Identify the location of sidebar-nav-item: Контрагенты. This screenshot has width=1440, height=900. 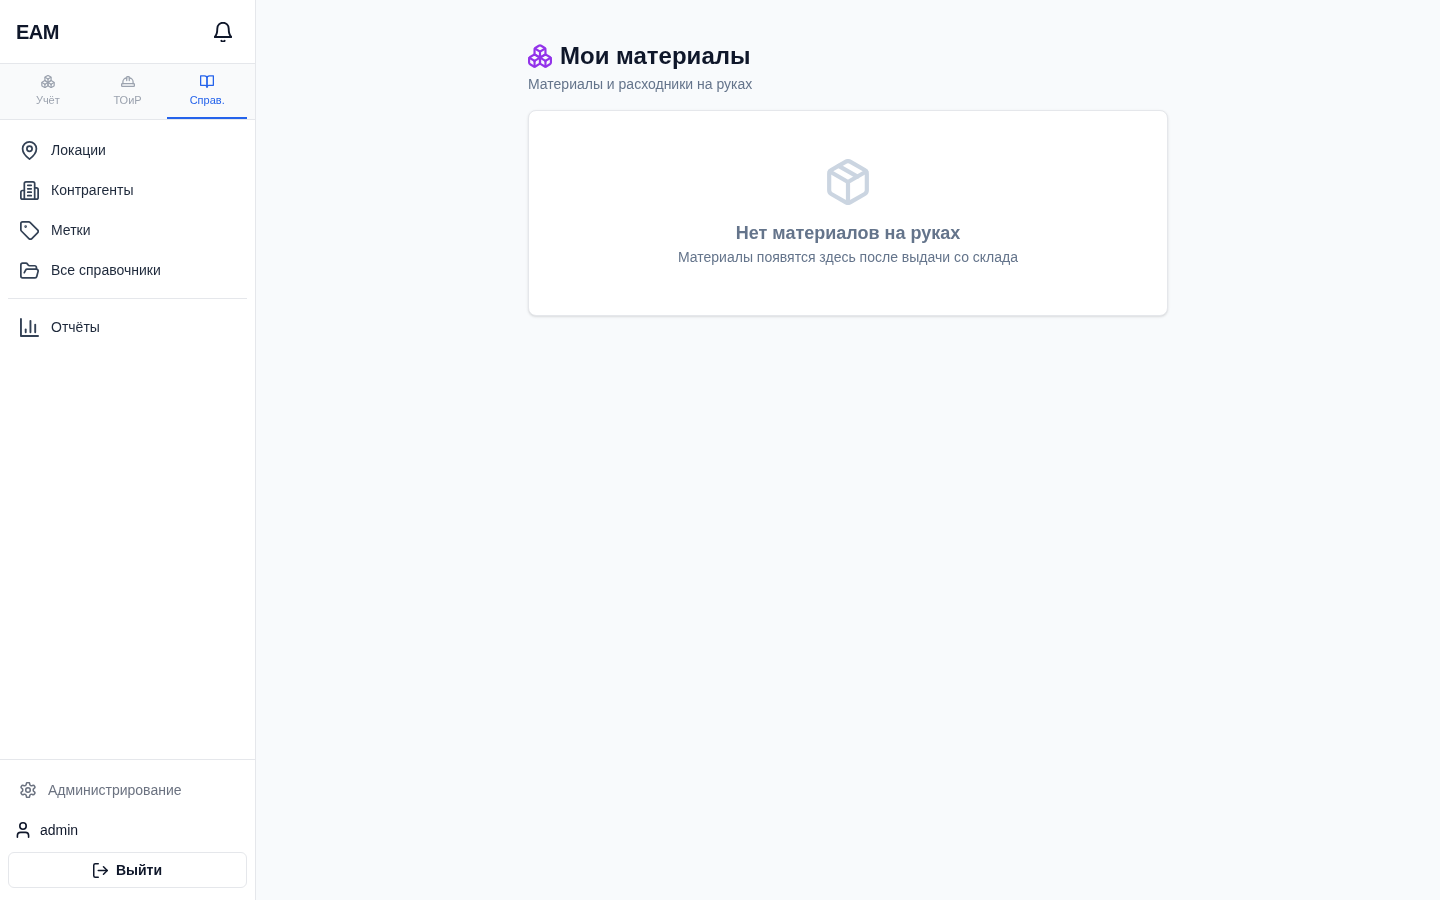
(127, 190).